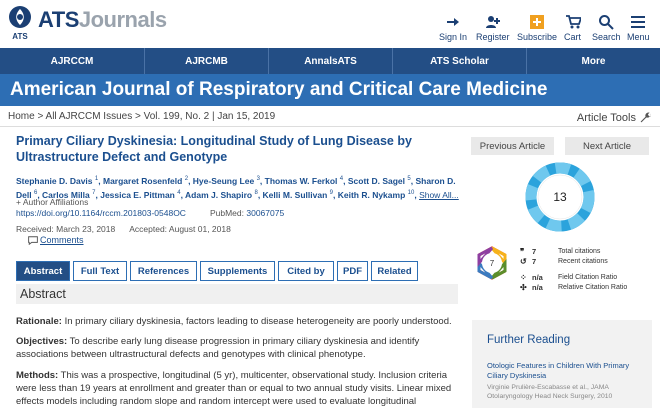 The image size is (660, 408). What do you see at coordinates (298, 195) in the screenshot?
I see `author-link: Kelli M. Sullivan 9` at bounding box center [298, 195].